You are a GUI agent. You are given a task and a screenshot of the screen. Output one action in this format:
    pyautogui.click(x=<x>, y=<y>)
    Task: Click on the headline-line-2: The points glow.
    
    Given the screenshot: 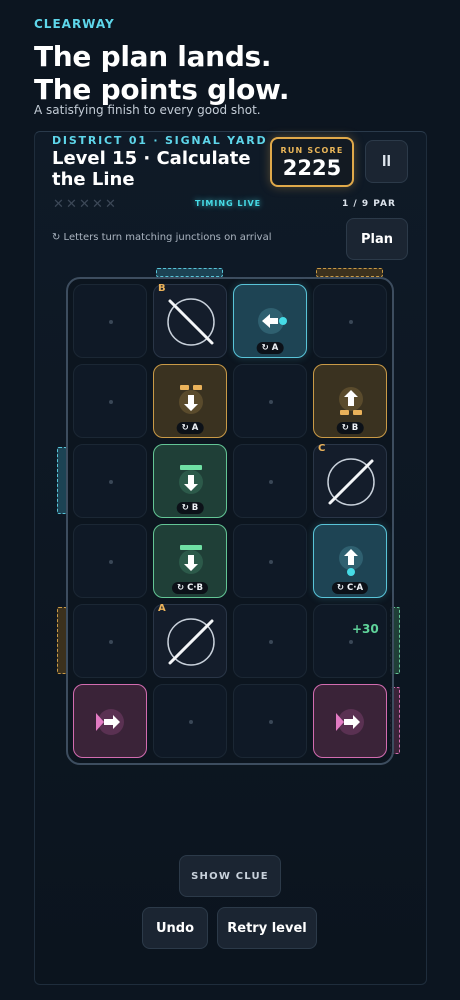 What is the action you would take?
    pyautogui.click(x=162, y=89)
    